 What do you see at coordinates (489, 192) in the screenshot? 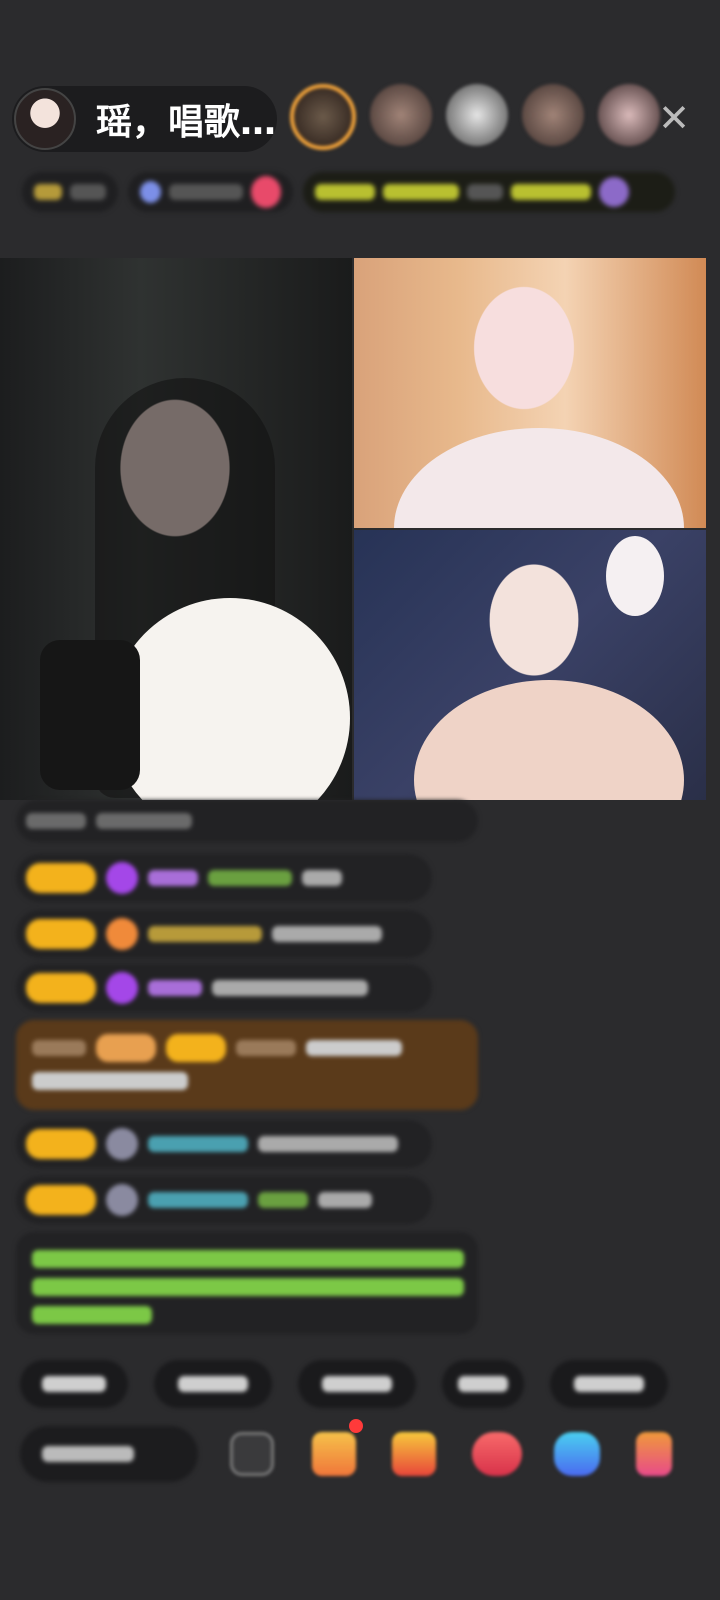
I see `activity-chip` at bounding box center [489, 192].